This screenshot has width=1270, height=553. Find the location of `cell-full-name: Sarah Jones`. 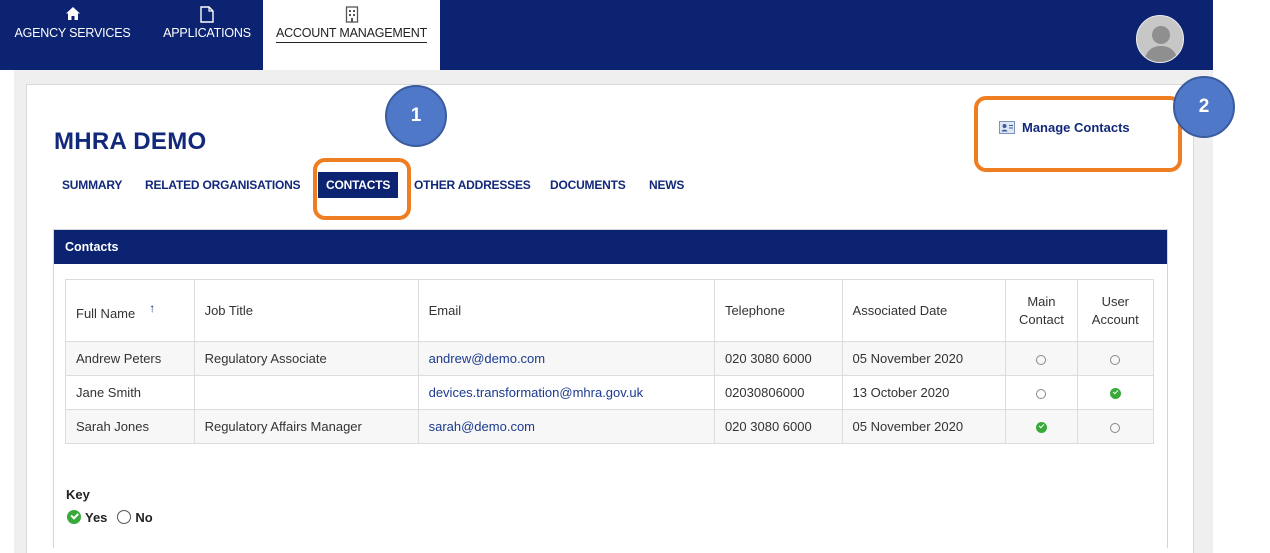

cell-full-name: Sarah Jones is located at coordinates (130, 426).